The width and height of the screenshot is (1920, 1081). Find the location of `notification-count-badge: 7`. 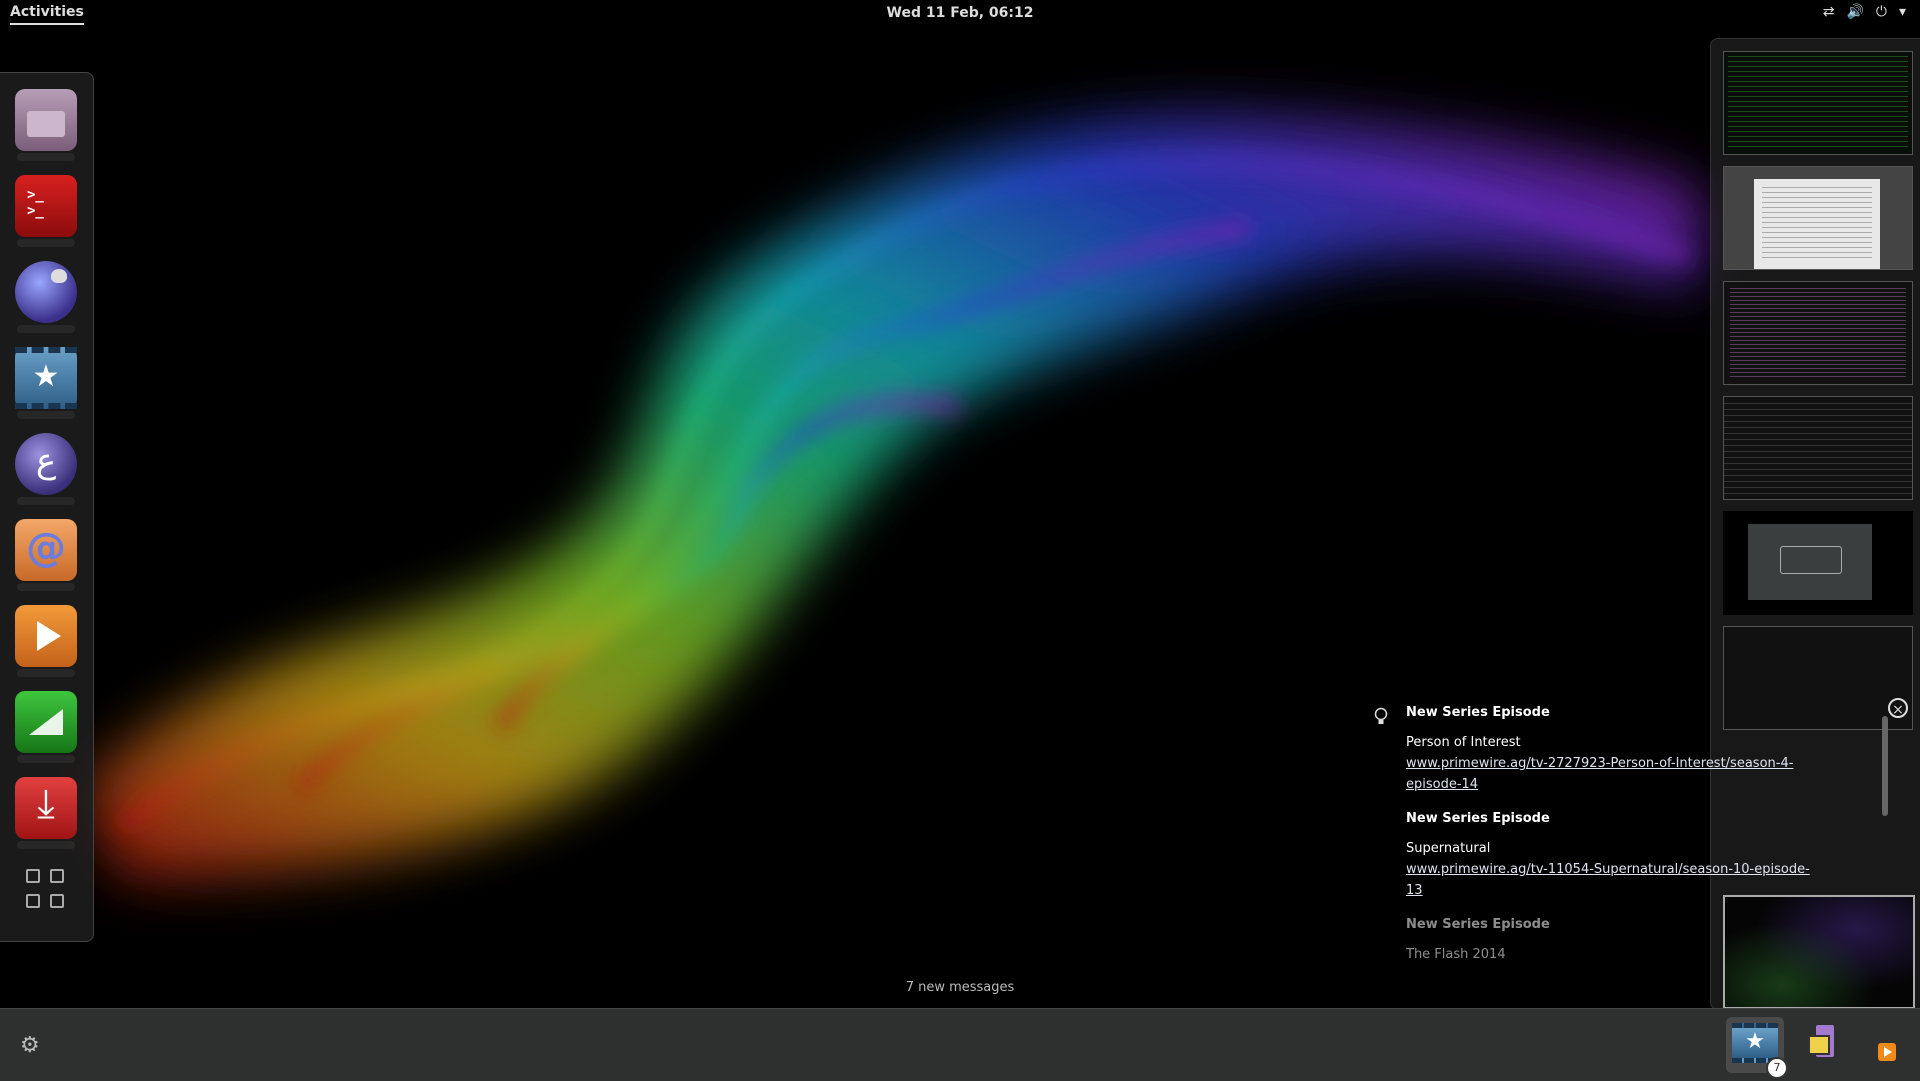

notification-count-badge: 7 is located at coordinates (1777, 1068).